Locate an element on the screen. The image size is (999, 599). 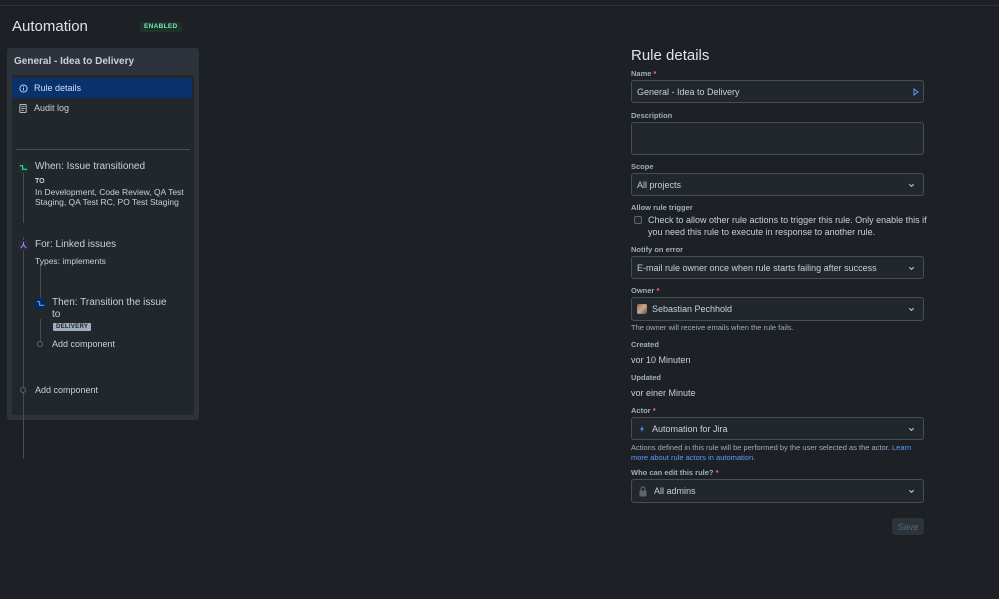
nav-audit-log-label: Audit log is located at coordinates (52, 108).